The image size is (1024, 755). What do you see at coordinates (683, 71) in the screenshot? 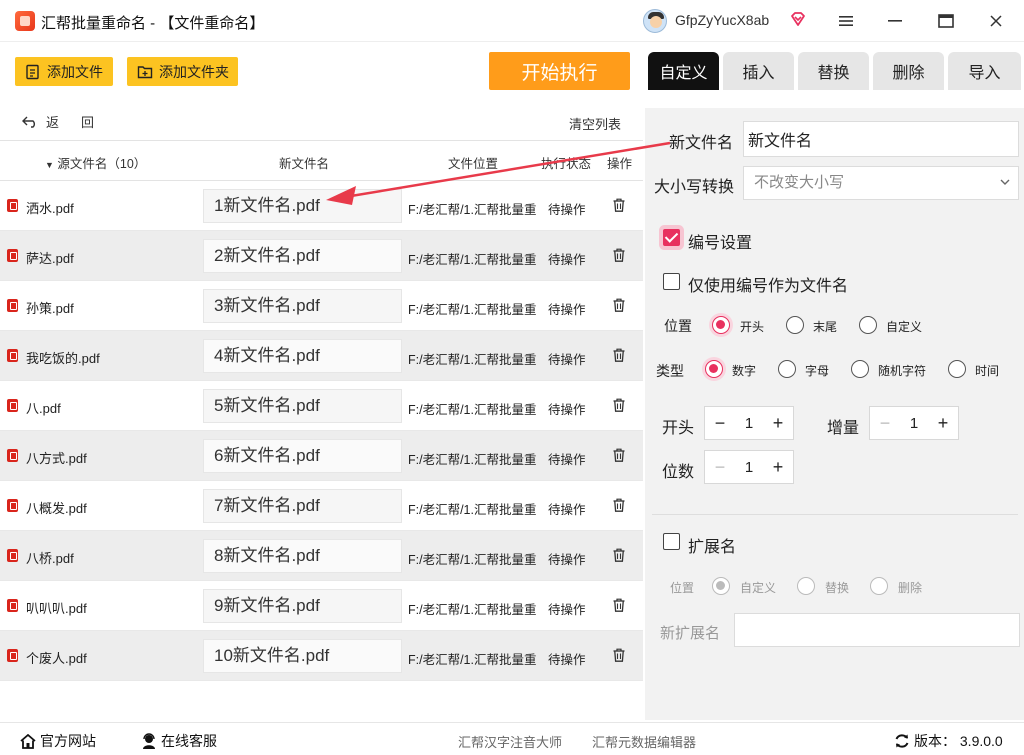
I see `tab-custom: 自定义` at bounding box center [683, 71].